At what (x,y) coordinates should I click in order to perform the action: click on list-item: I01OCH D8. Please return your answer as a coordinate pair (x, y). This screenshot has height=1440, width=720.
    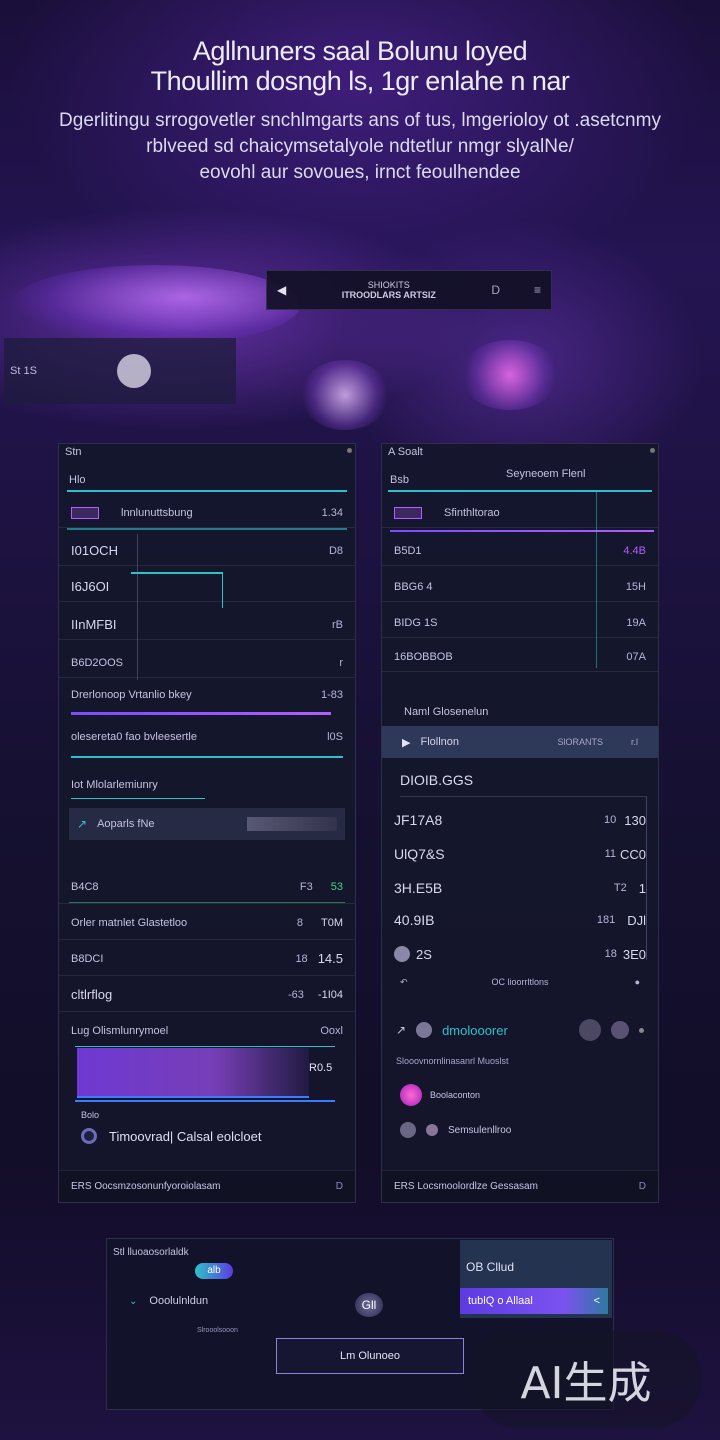
    Looking at the image, I should click on (207, 551).